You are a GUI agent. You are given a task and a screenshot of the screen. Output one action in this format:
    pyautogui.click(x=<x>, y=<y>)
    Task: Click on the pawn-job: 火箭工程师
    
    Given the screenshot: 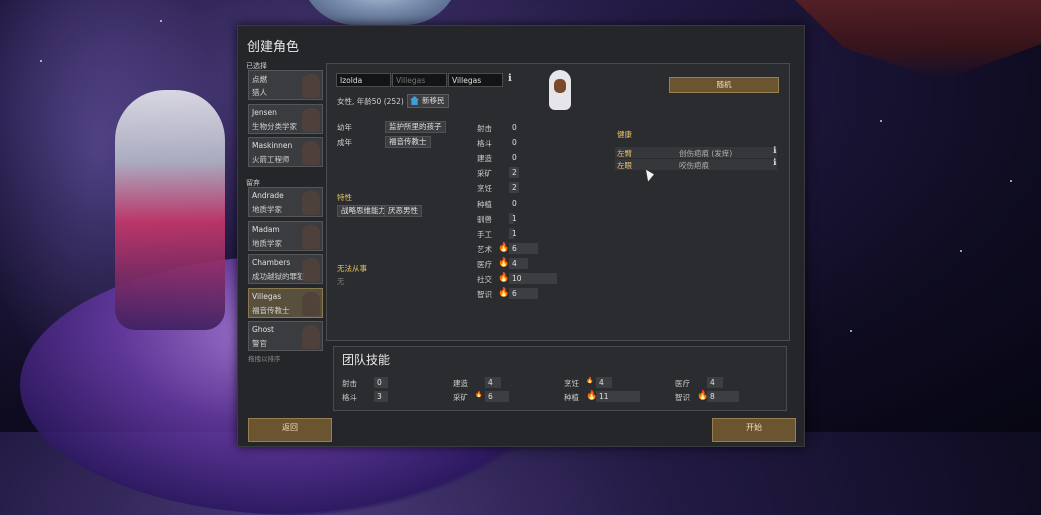 What is the action you would take?
    pyautogui.click(x=271, y=159)
    